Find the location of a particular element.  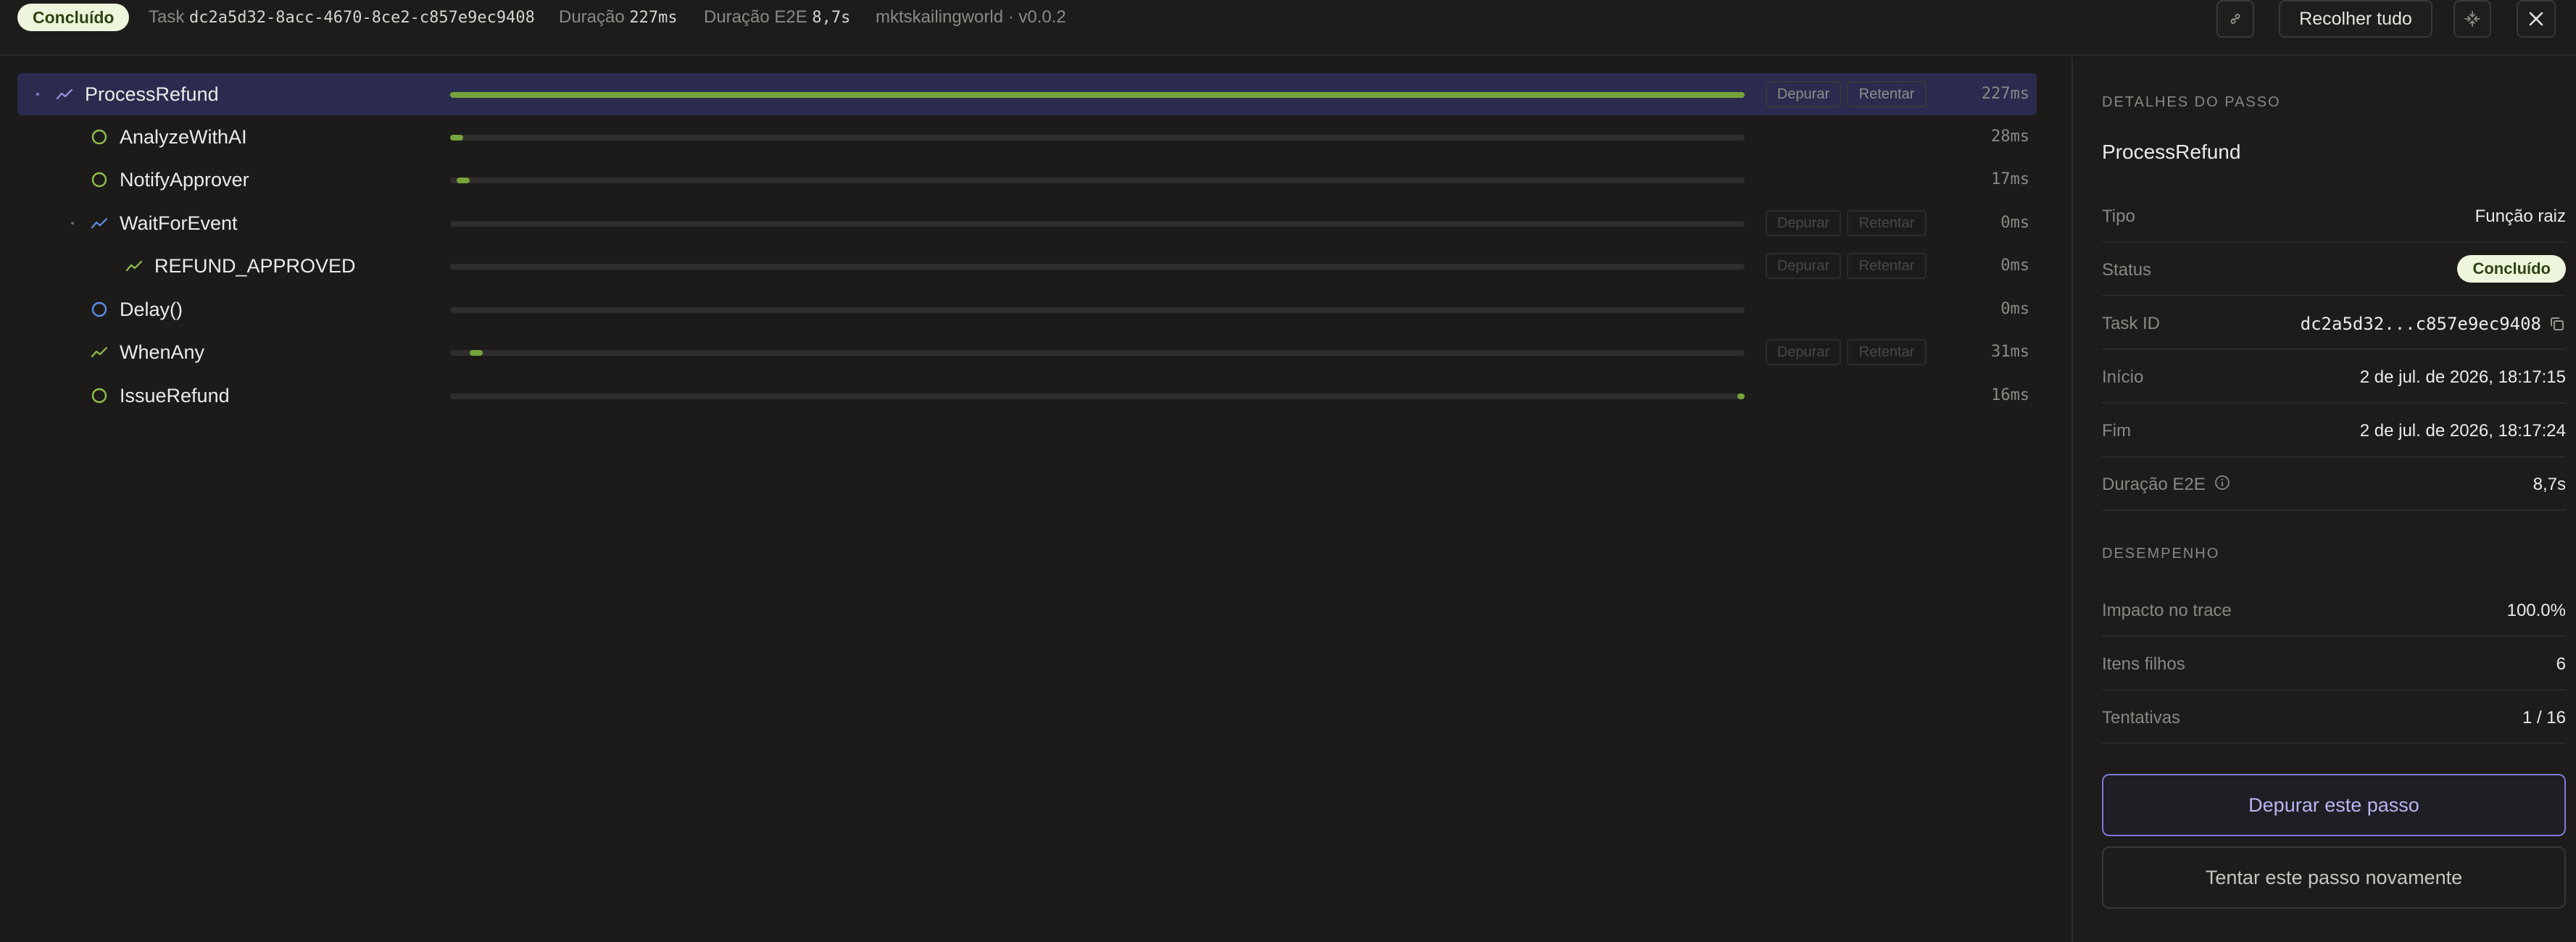

details-section-title: DETALHES DO PASSO is located at coordinates (2191, 102).